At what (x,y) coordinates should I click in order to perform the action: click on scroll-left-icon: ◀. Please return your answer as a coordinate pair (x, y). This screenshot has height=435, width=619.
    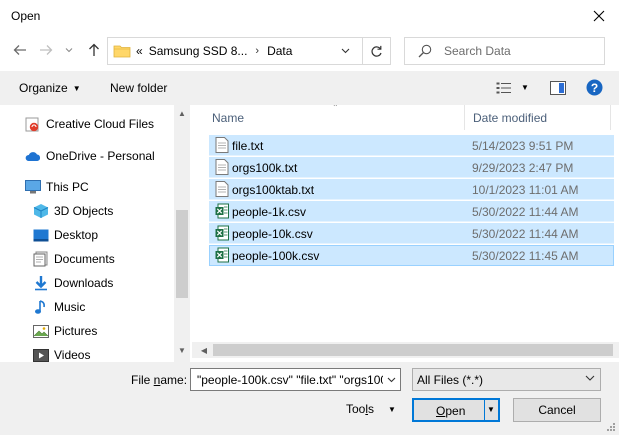
    Looking at the image, I should click on (204, 350).